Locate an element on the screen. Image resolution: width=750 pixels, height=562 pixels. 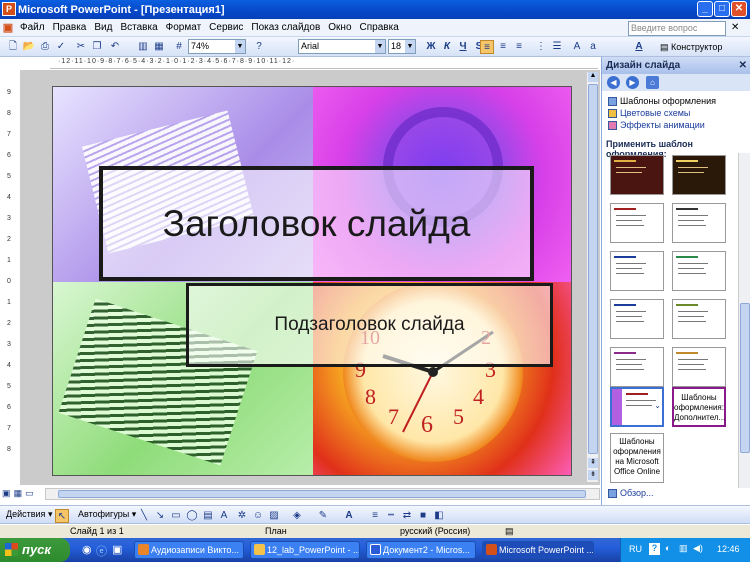
oval-icon: ◯ is located at coordinates (192, 516).